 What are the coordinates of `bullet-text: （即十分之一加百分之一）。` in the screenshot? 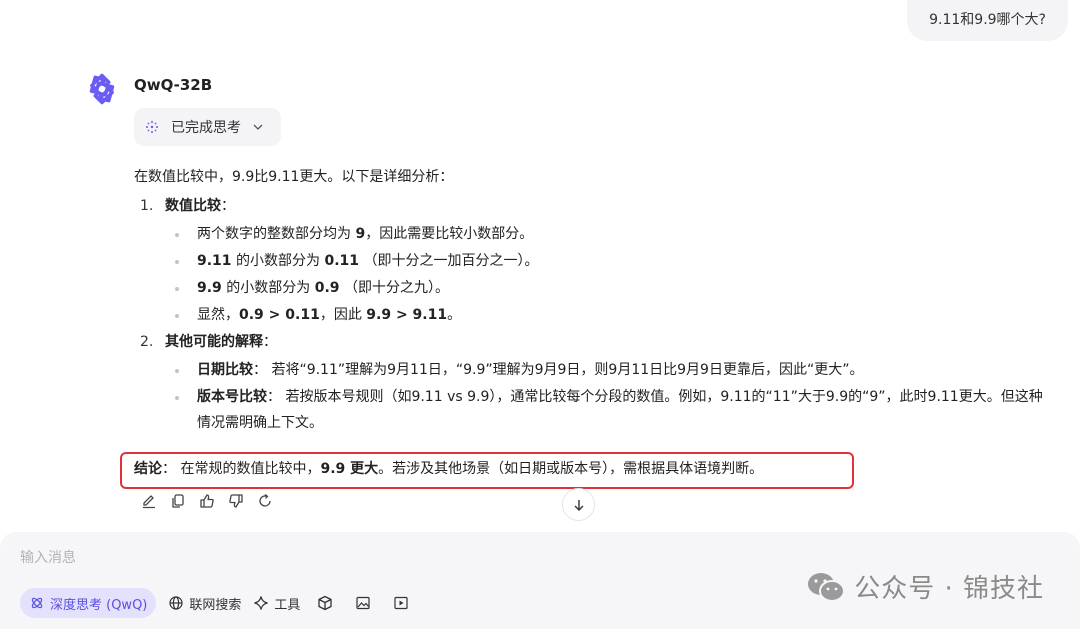 It's located at (449, 261).